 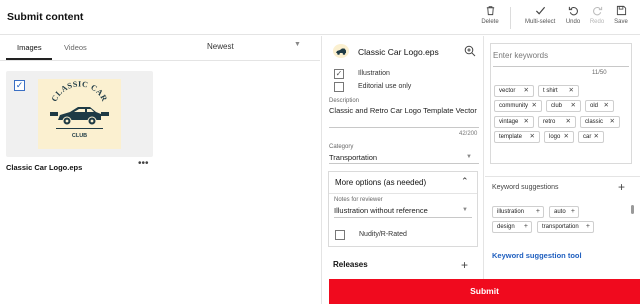 What do you see at coordinates (511, 137) in the screenshot?
I see `keyword-text: template` at bounding box center [511, 137].